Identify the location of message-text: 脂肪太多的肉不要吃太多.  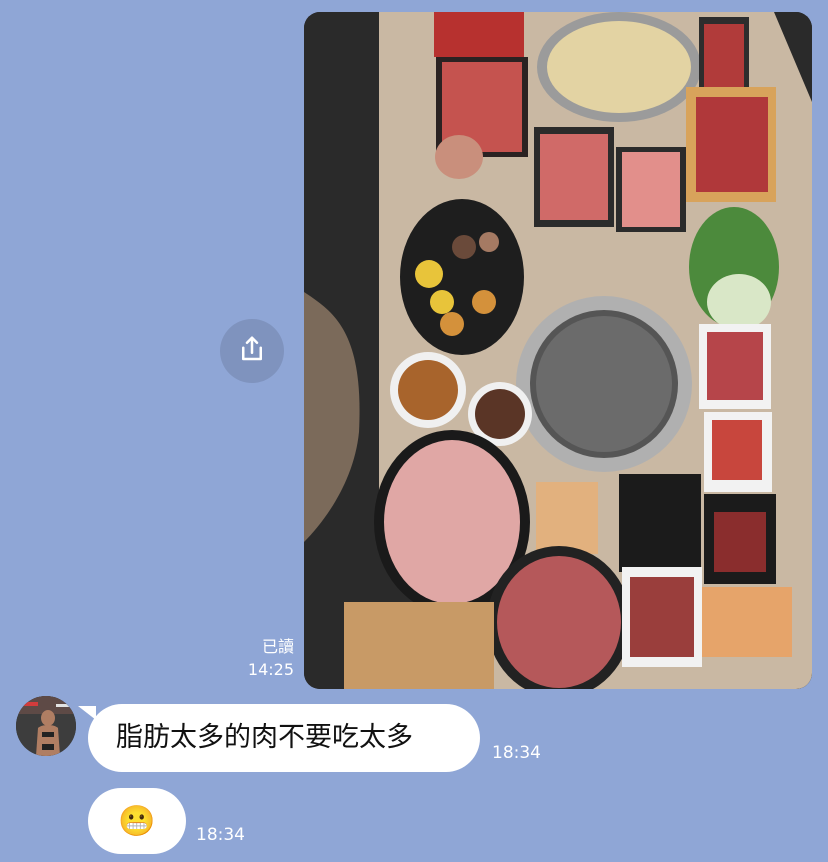
(264, 737).